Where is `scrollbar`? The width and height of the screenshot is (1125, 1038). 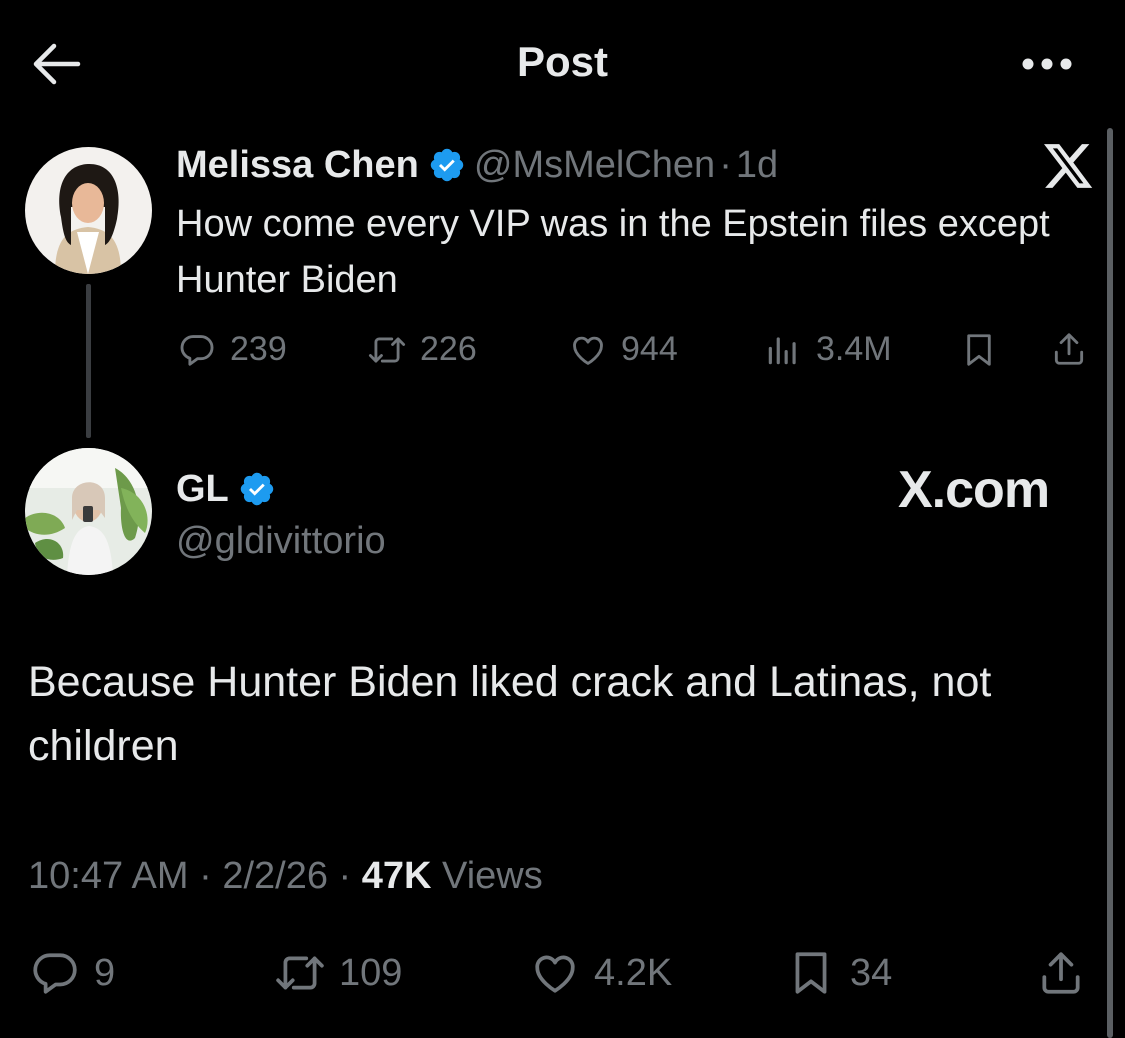
scrollbar is located at coordinates (1110, 583).